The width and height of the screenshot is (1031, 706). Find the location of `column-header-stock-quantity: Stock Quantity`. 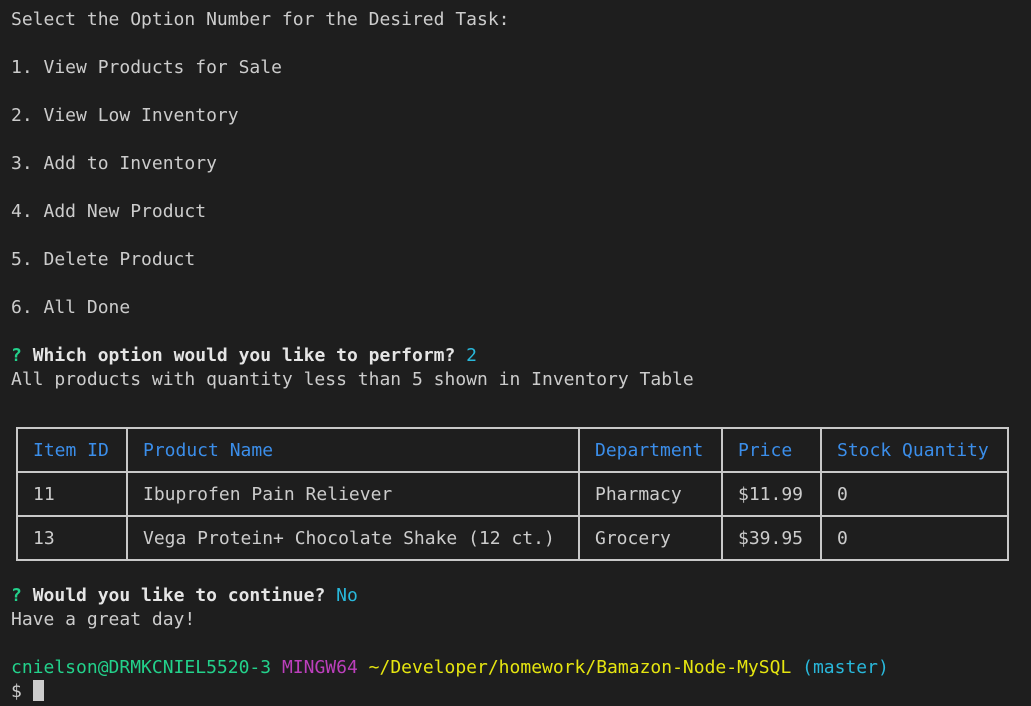

column-header-stock-quantity: Stock Quantity is located at coordinates (914, 450).